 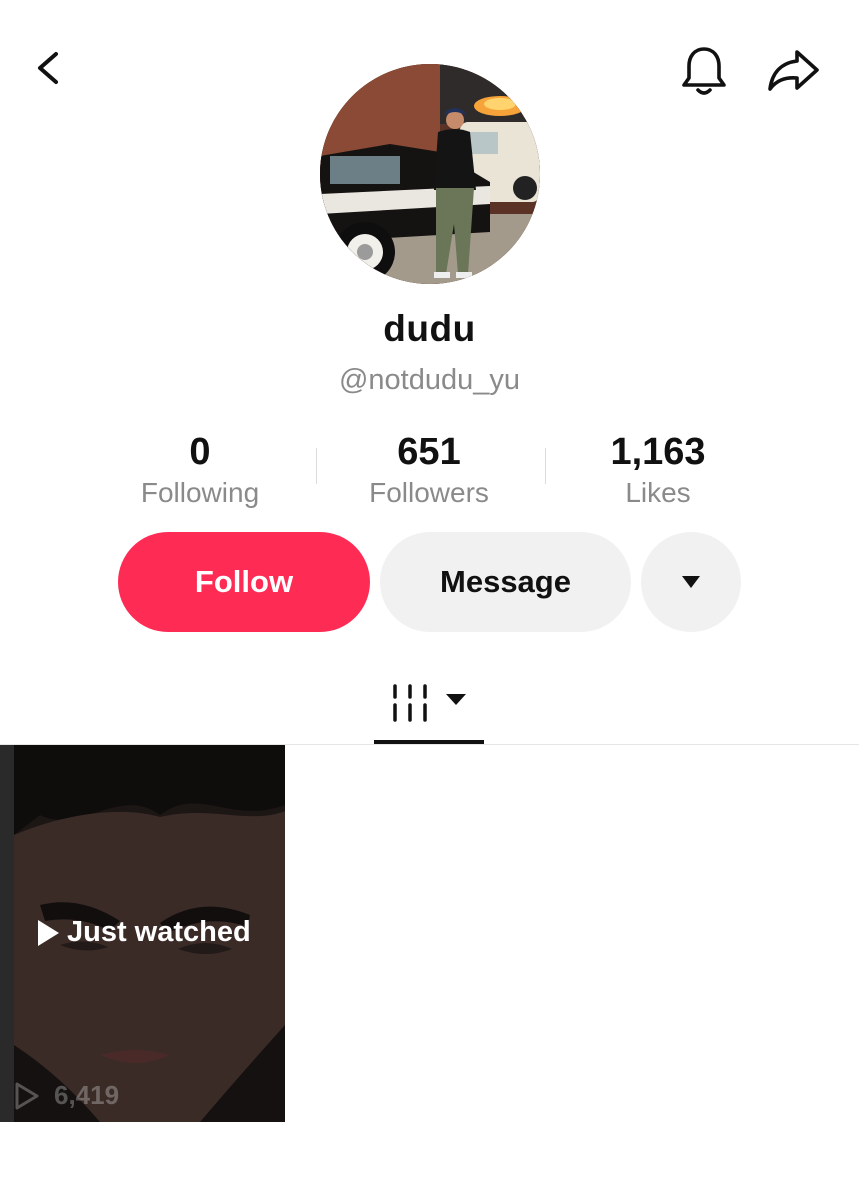 What do you see at coordinates (429, 328) in the screenshot?
I see `display-name: dudu` at bounding box center [429, 328].